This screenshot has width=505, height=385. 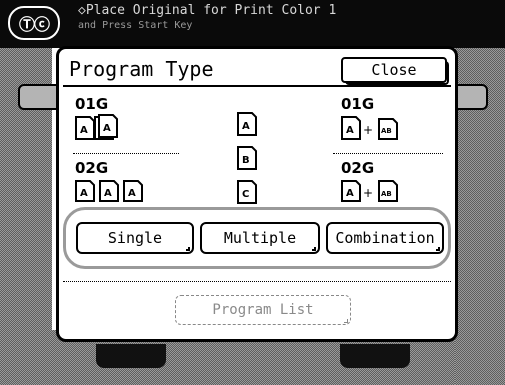 I want to click on program-list-label: Program List, so click(x=263, y=310).